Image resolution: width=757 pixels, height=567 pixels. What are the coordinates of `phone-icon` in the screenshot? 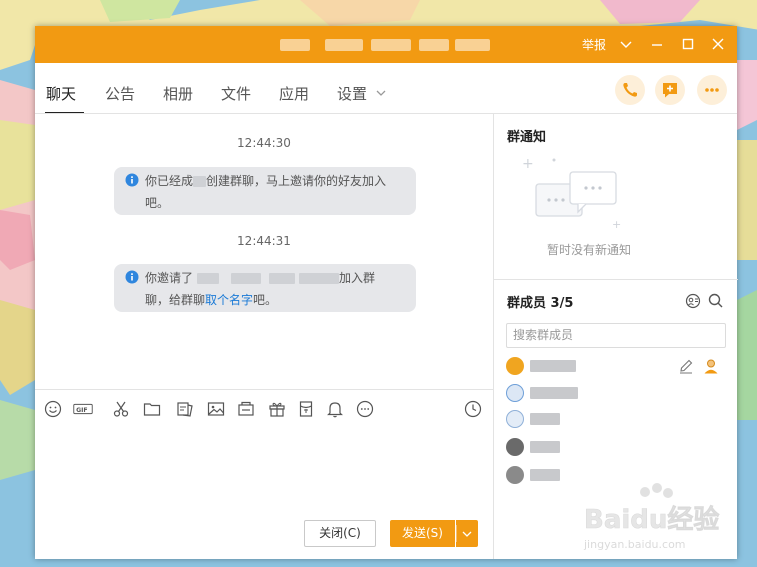 It's located at (630, 90).